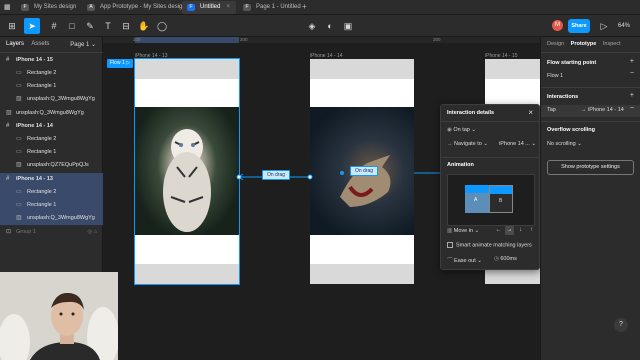 The width and height of the screenshot is (640, 360). What do you see at coordinates (330, 26) in the screenshot?
I see `contrast-icon: ◐` at bounding box center [330, 26].